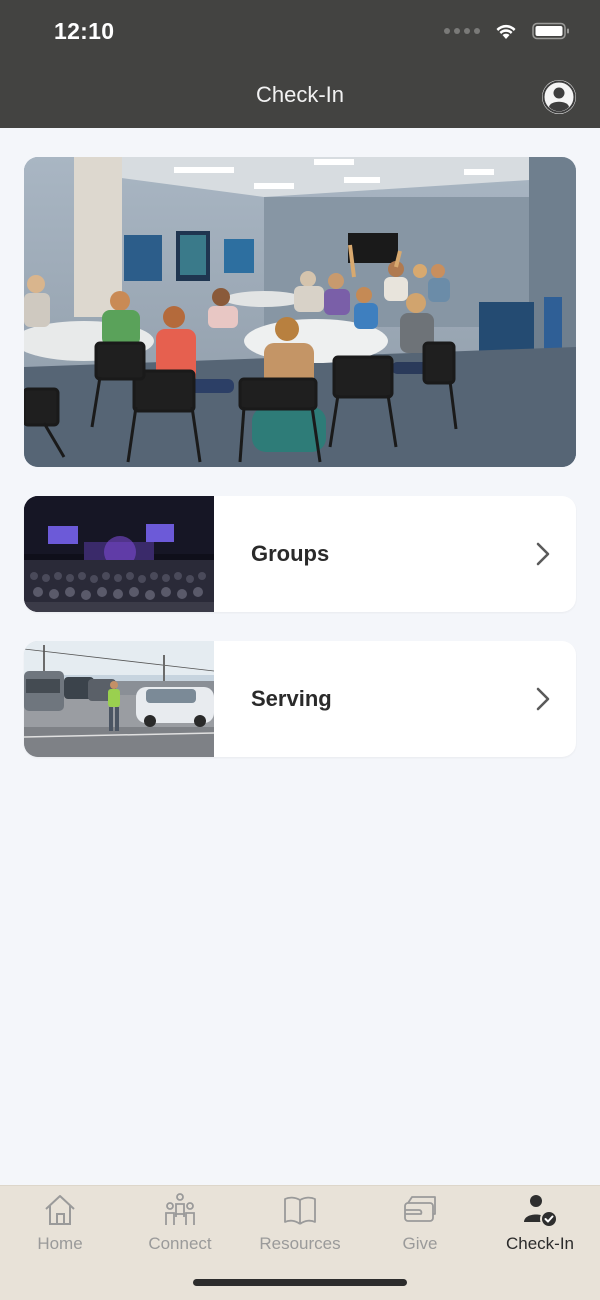  Describe the element at coordinates (550, 31) in the screenshot. I see `battery-icon` at that location.